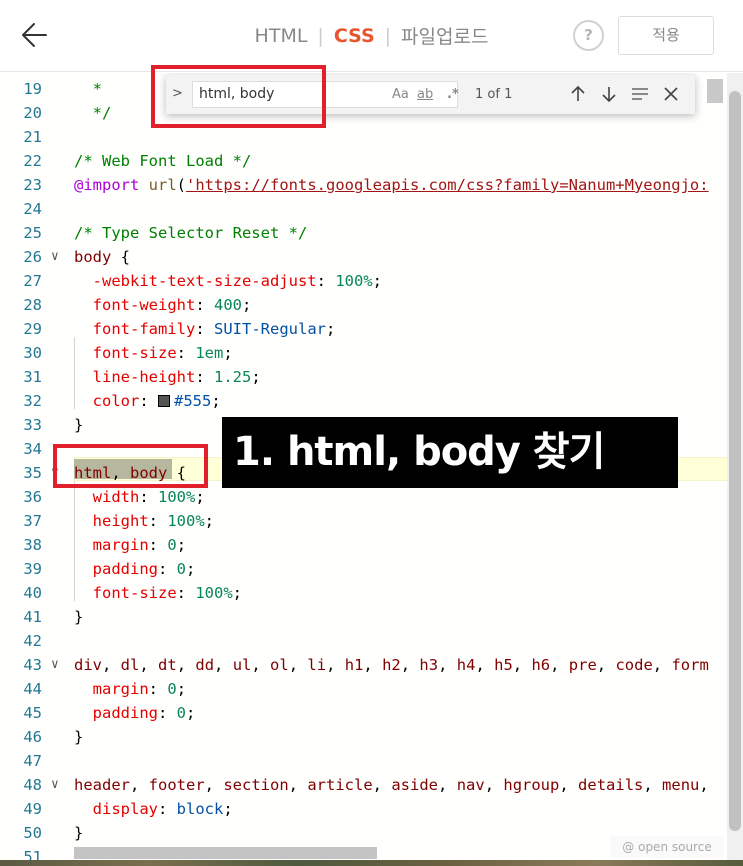  Describe the element at coordinates (363, 497) in the screenshot. I see `code-line: 36 width: 100%;` at that location.